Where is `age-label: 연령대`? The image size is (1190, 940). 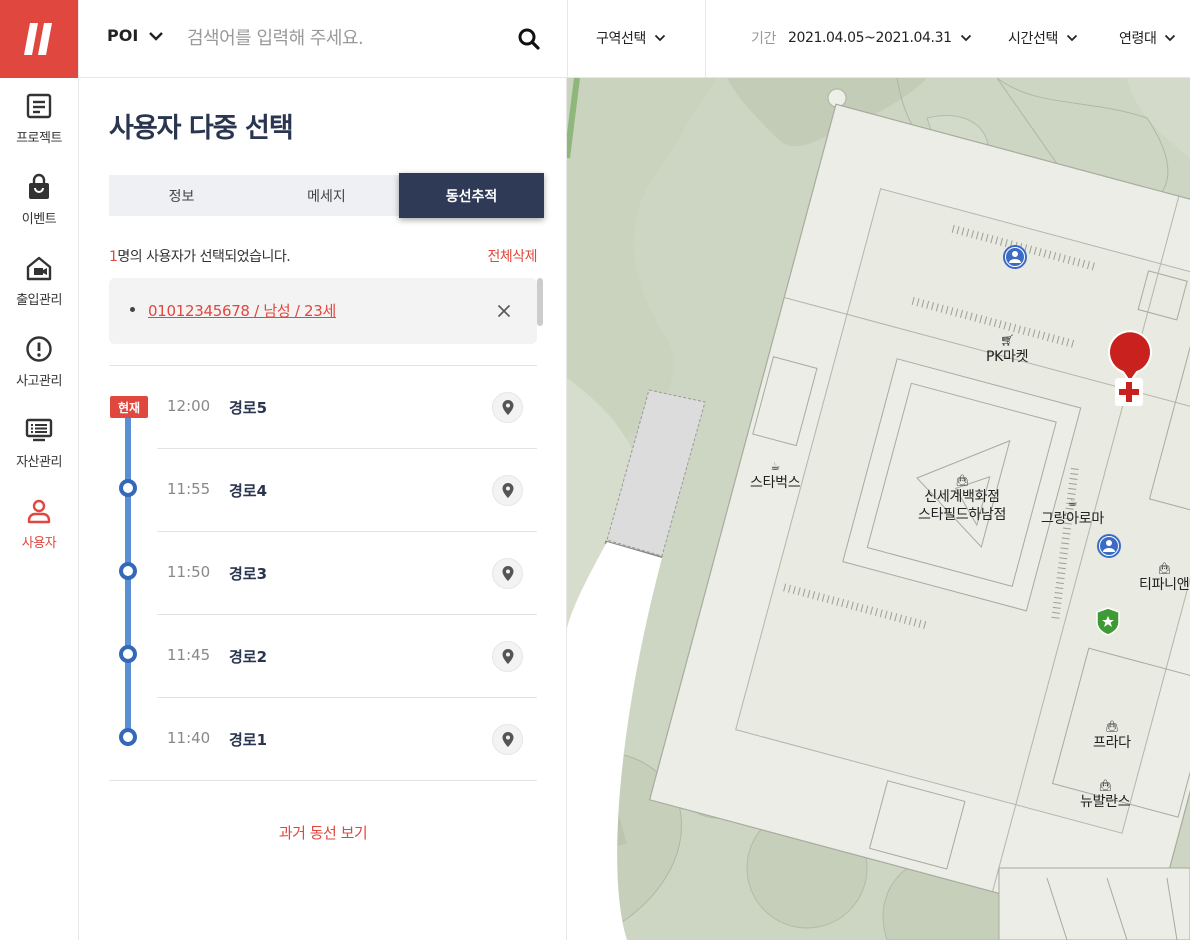
age-label: 연령대 is located at coordinates (1138, 39).